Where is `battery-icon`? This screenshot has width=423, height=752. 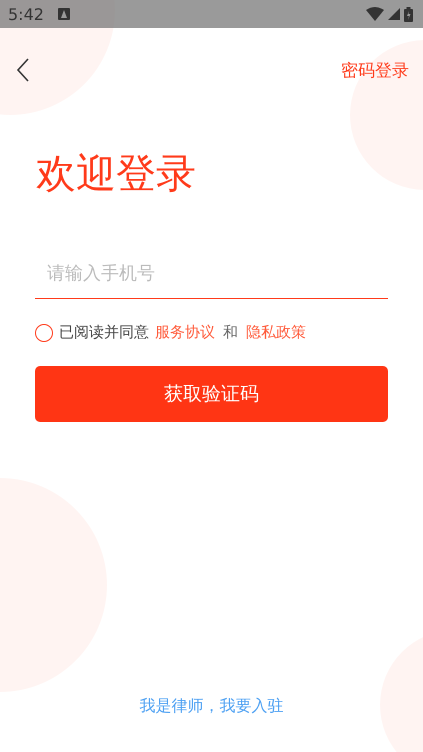
battery-icon is located at coordinates (408, 14).